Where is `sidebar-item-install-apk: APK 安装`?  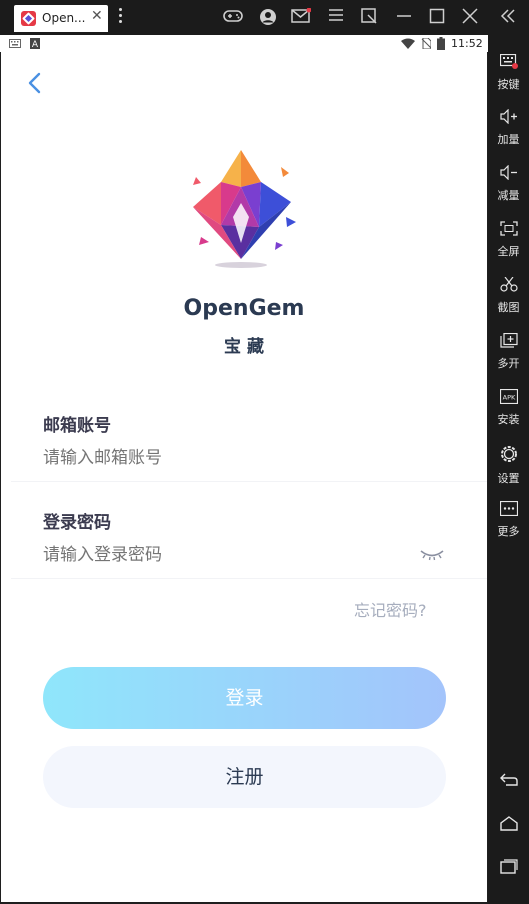
sidebar-item-install-apk: APK 安装 is located at coordinates (508, 408).